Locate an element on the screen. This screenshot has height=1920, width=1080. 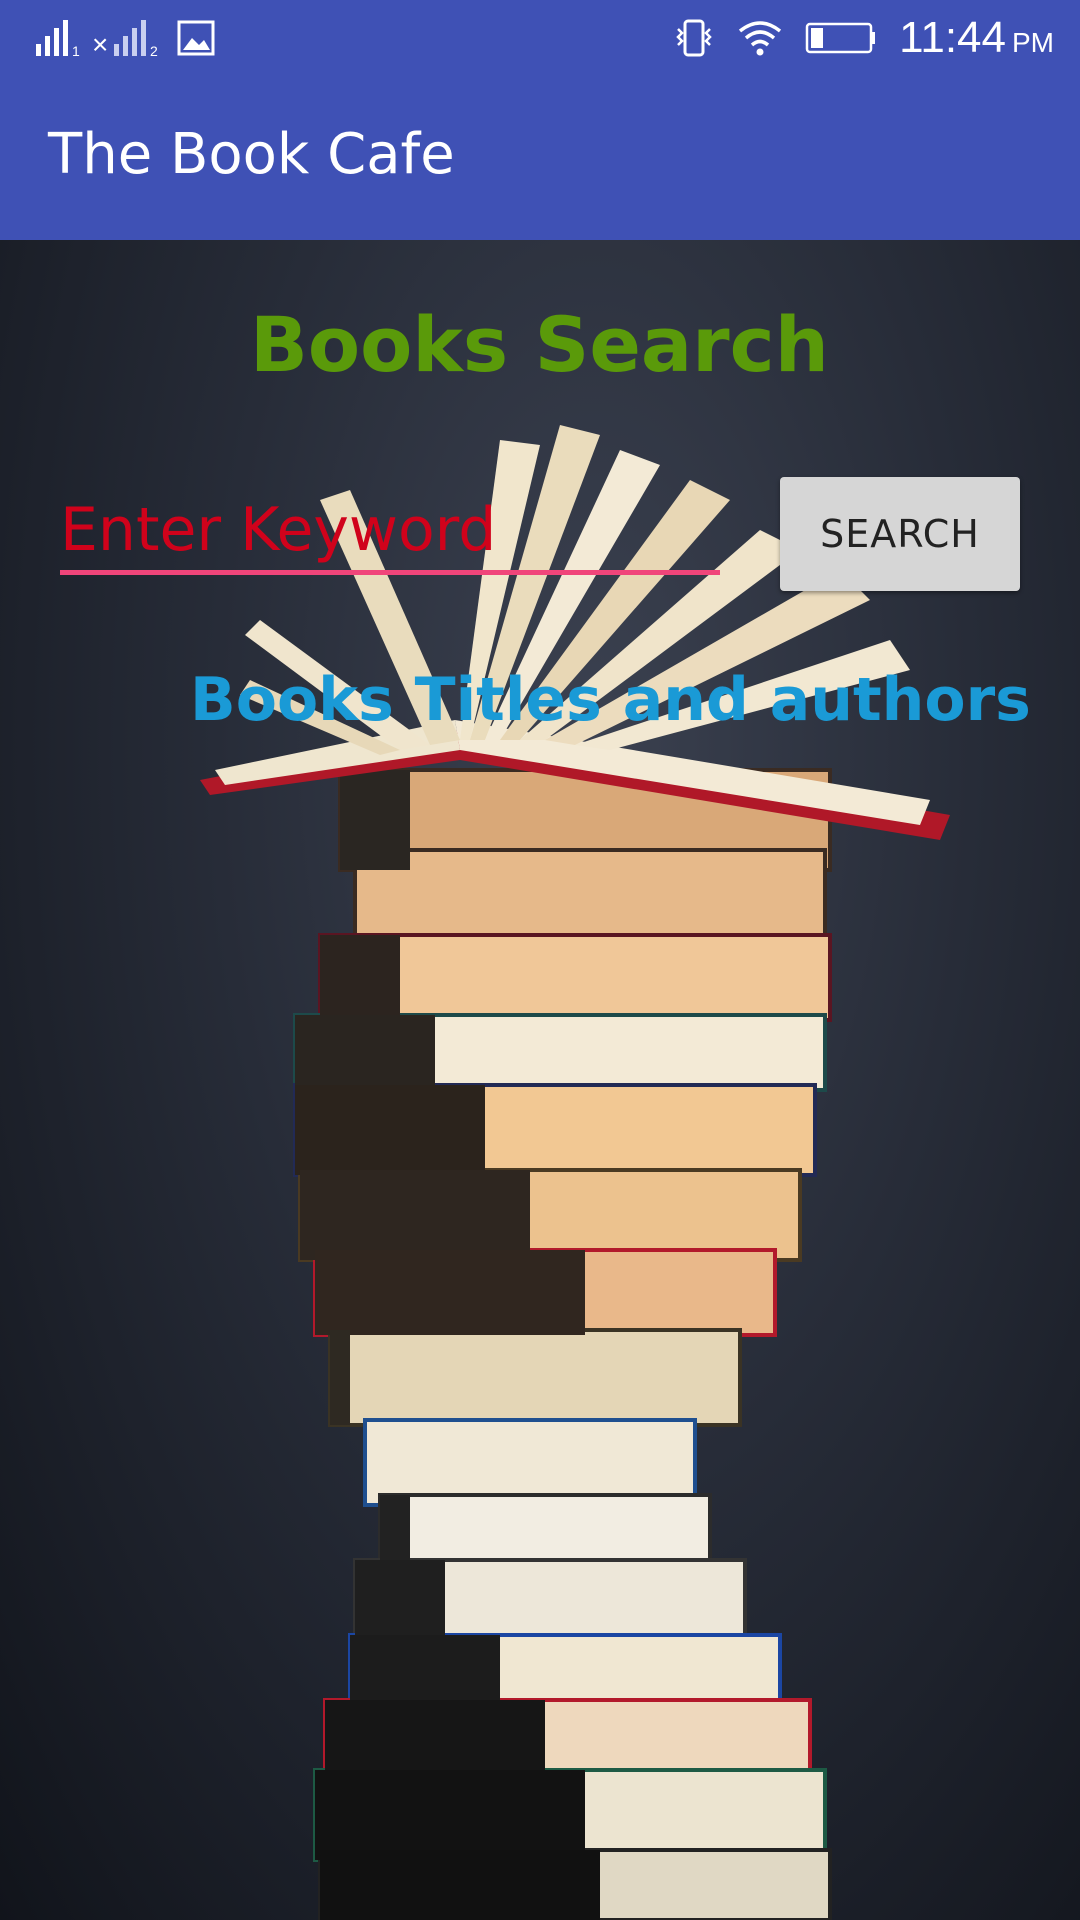
wifi-icon is located at coordinates (760, 38).